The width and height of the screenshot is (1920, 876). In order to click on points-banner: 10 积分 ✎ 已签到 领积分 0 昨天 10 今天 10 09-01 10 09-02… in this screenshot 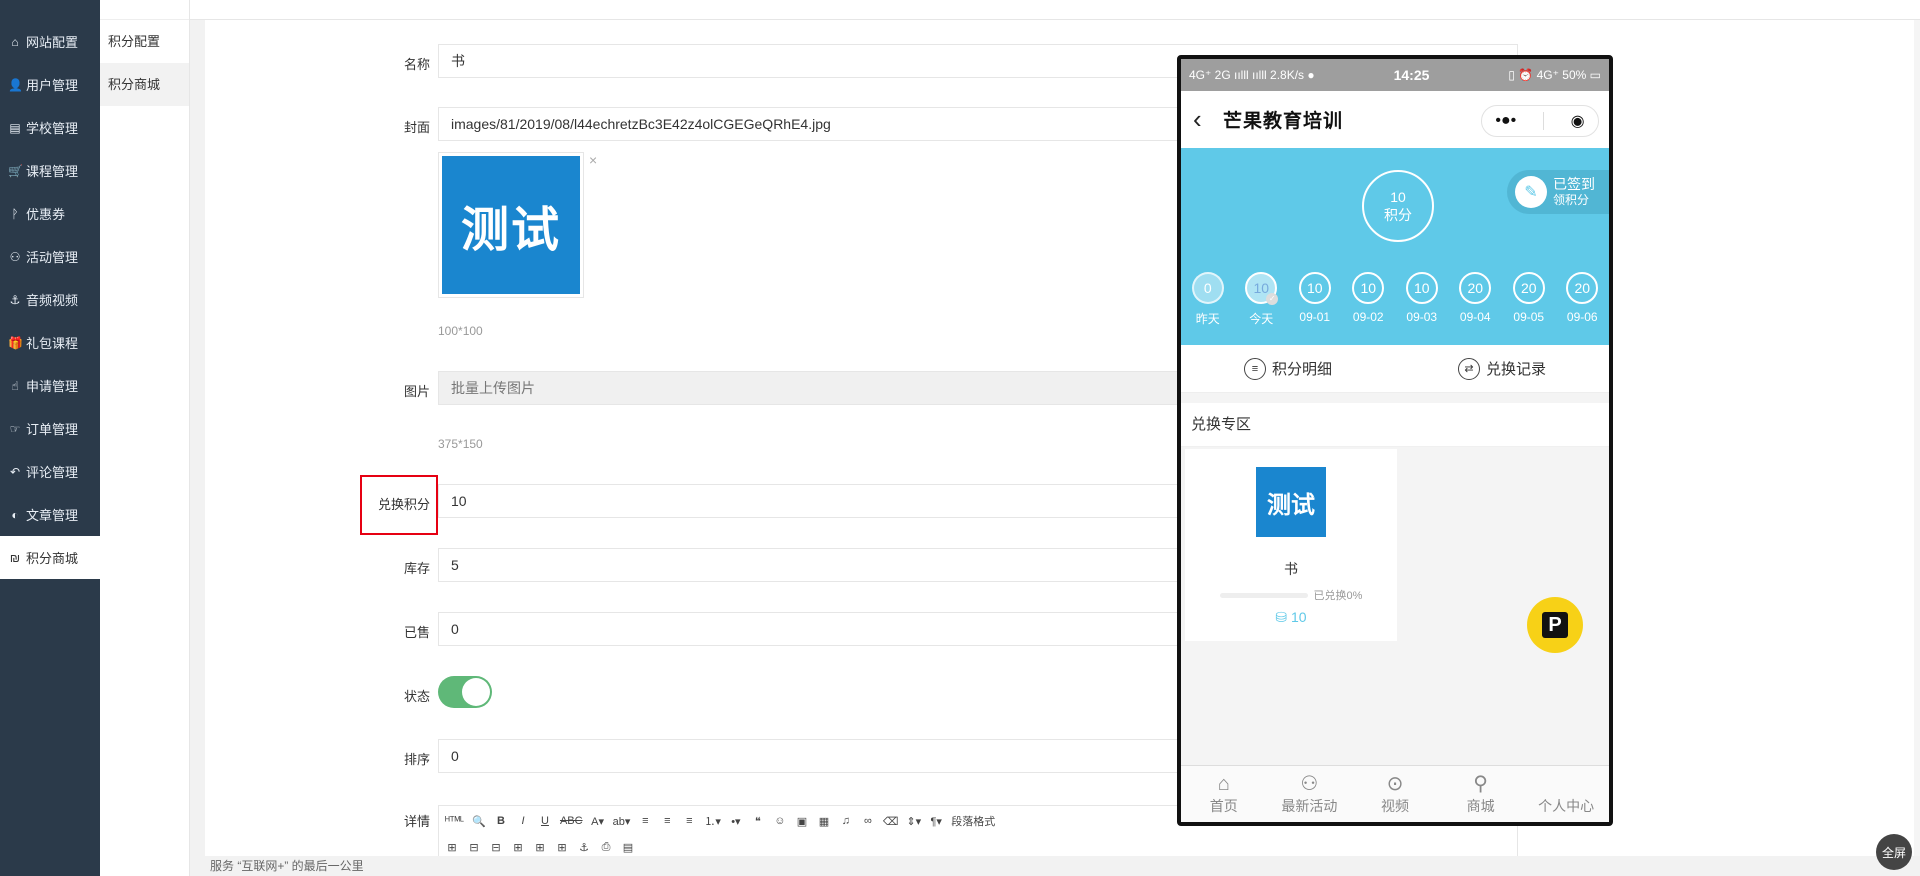, I will do `click(1395, 246)`.